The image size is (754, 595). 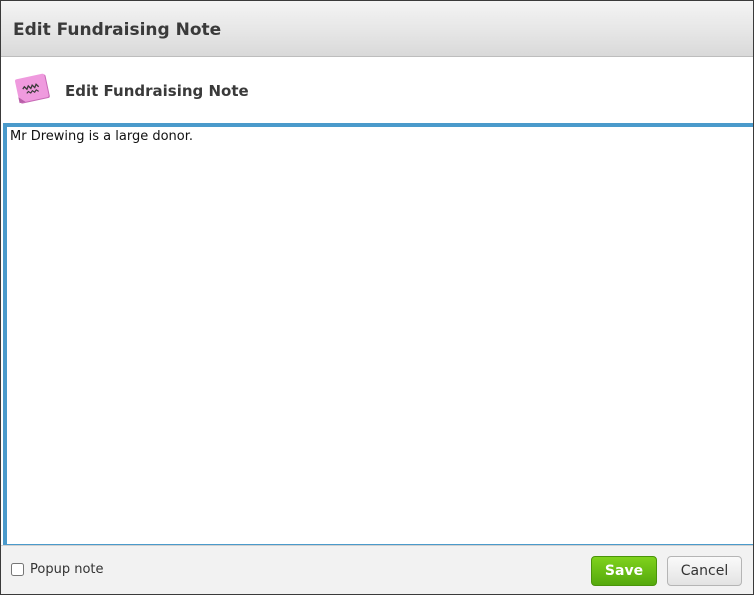 I want to click on header-title: Edit Fundraising Note, so click(x=157, y=91).